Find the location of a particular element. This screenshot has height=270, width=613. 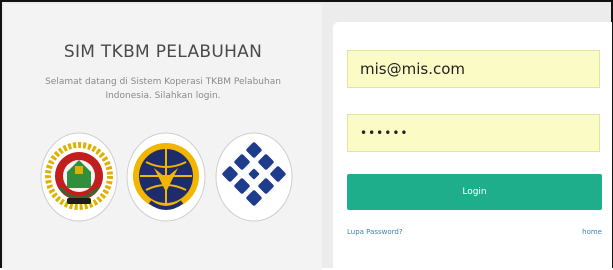

forgot-password-link: Lupa Password? is located at coordinates (375, 232).